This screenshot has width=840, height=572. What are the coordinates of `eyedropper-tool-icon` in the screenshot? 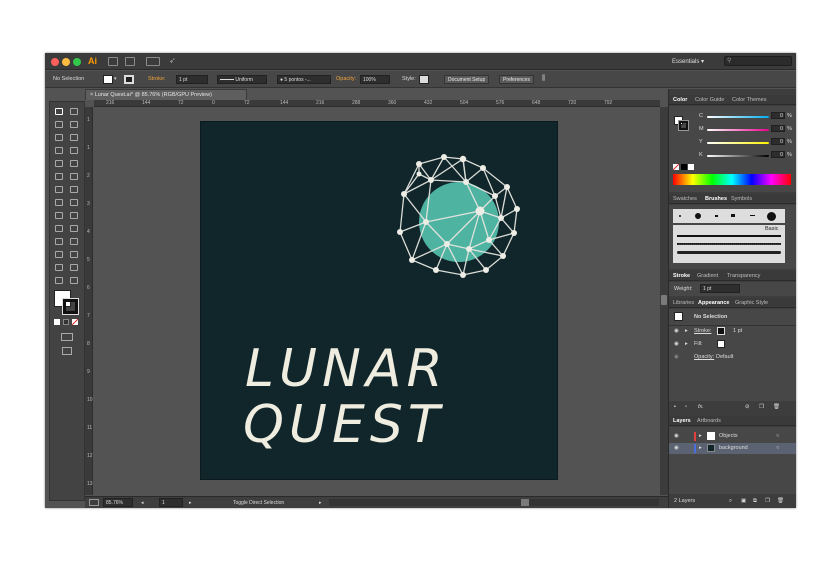 It's located at (59, 241).